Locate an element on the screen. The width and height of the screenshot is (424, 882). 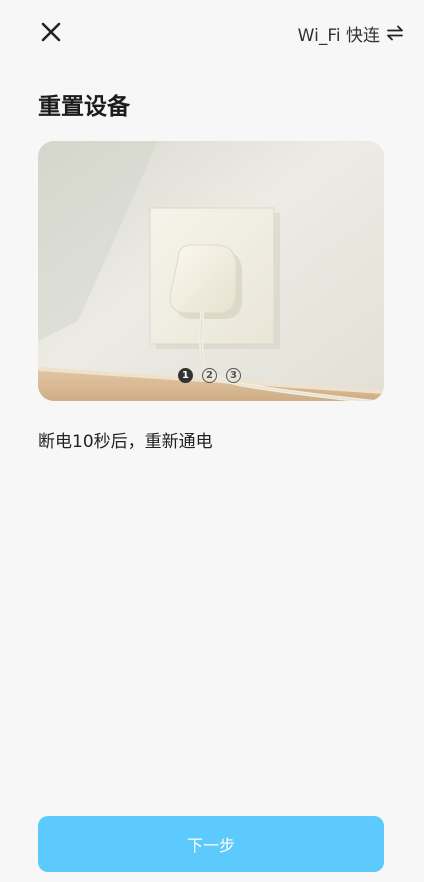
step-indicator: 1 2 3 is located at coordinates (209, 375).